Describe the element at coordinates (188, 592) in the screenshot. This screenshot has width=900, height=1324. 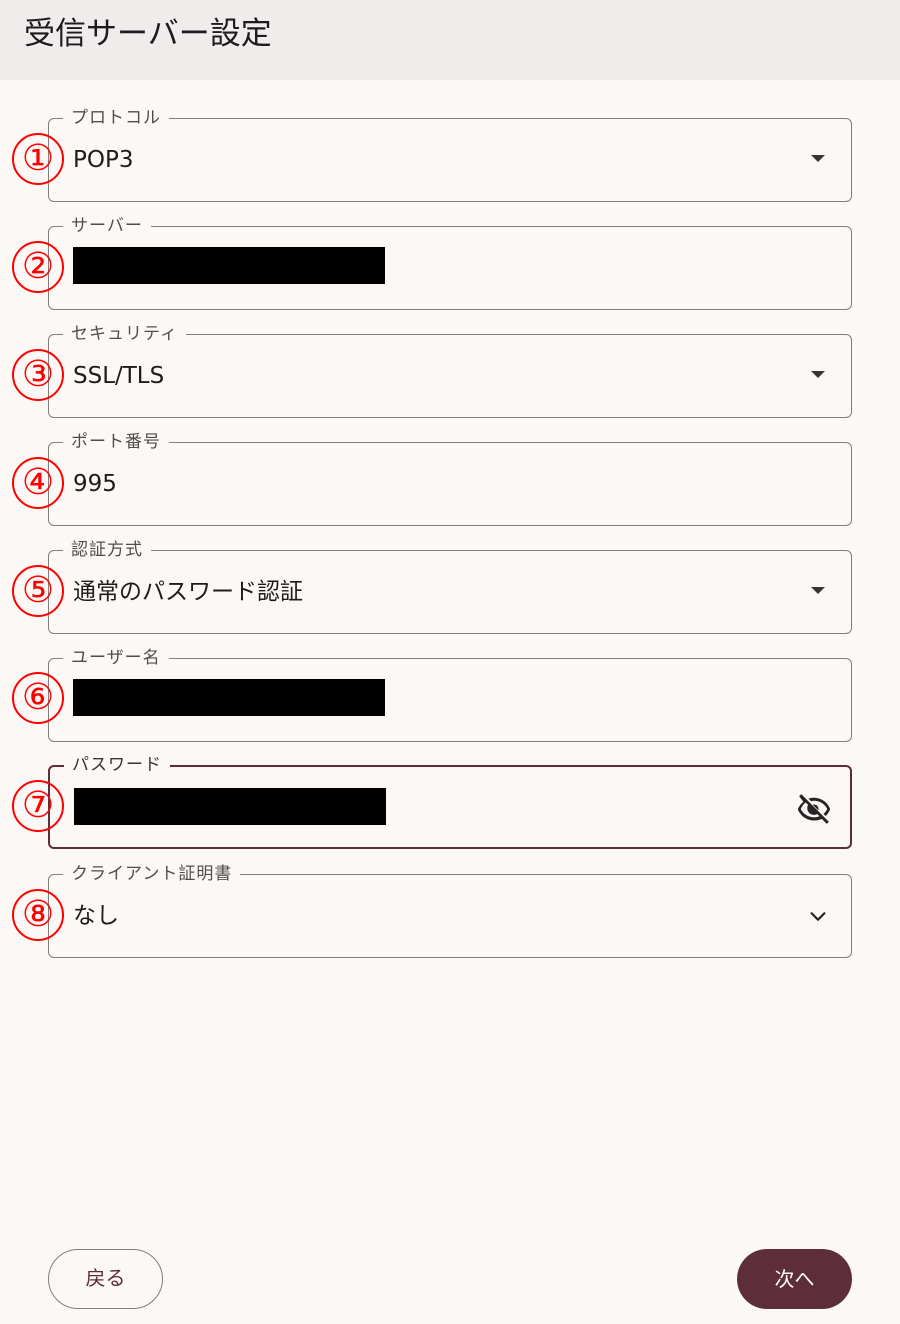
I see `auth-method-value: 通常のパスワード認証` at that location.